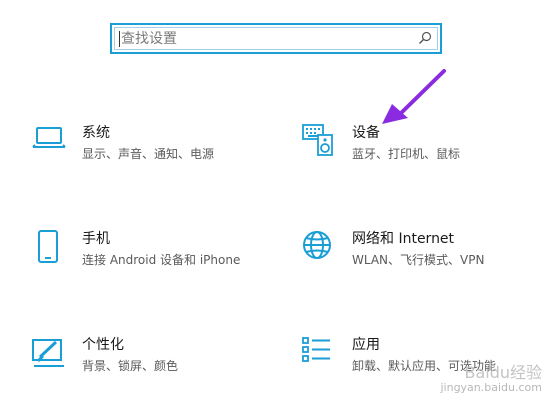 This screenshot has height=400, width=550. What do you see at coordinates (366, 133) in the screenshot?
I see `tile-devices-title: 设备` at bounding box center [366, 133].